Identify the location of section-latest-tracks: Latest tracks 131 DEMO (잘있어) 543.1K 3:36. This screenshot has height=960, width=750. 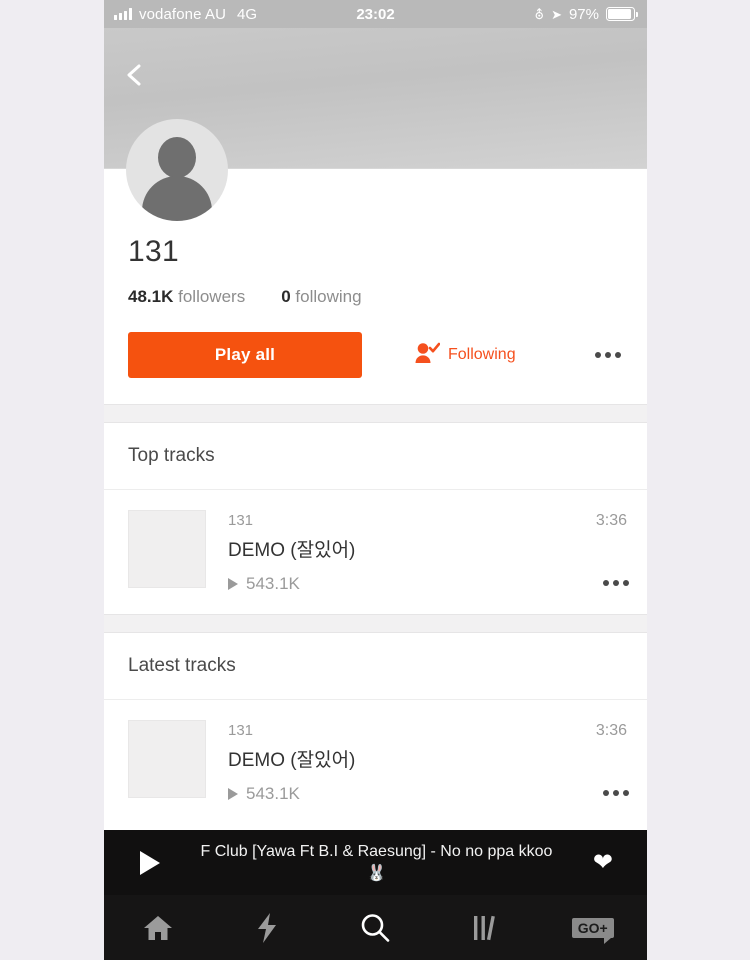
(375, 728).